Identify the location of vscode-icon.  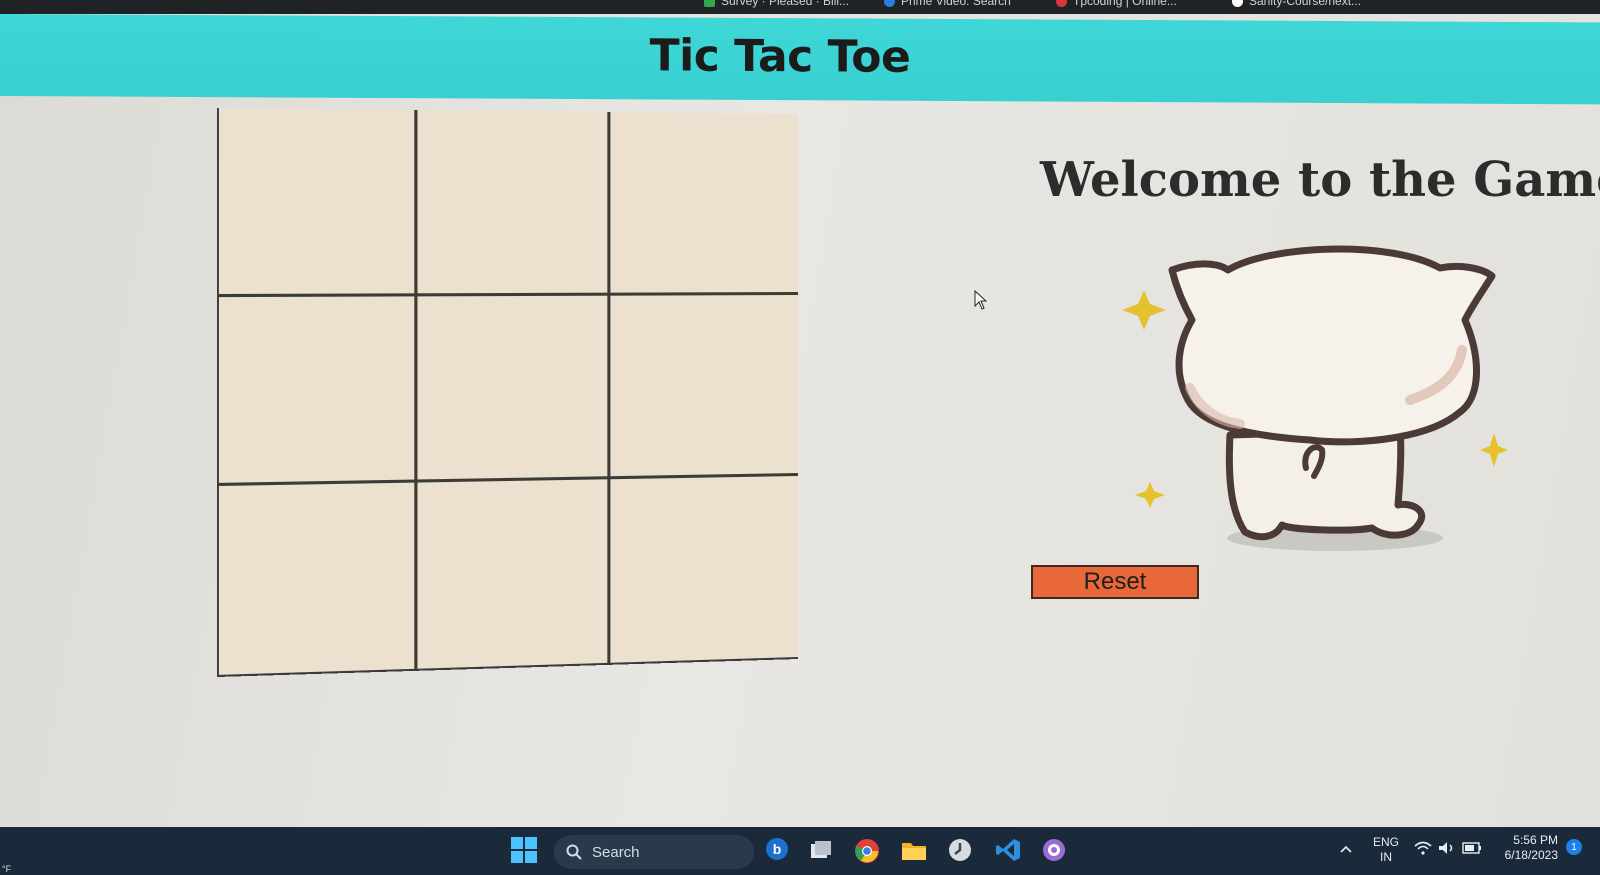
(1008, 850).